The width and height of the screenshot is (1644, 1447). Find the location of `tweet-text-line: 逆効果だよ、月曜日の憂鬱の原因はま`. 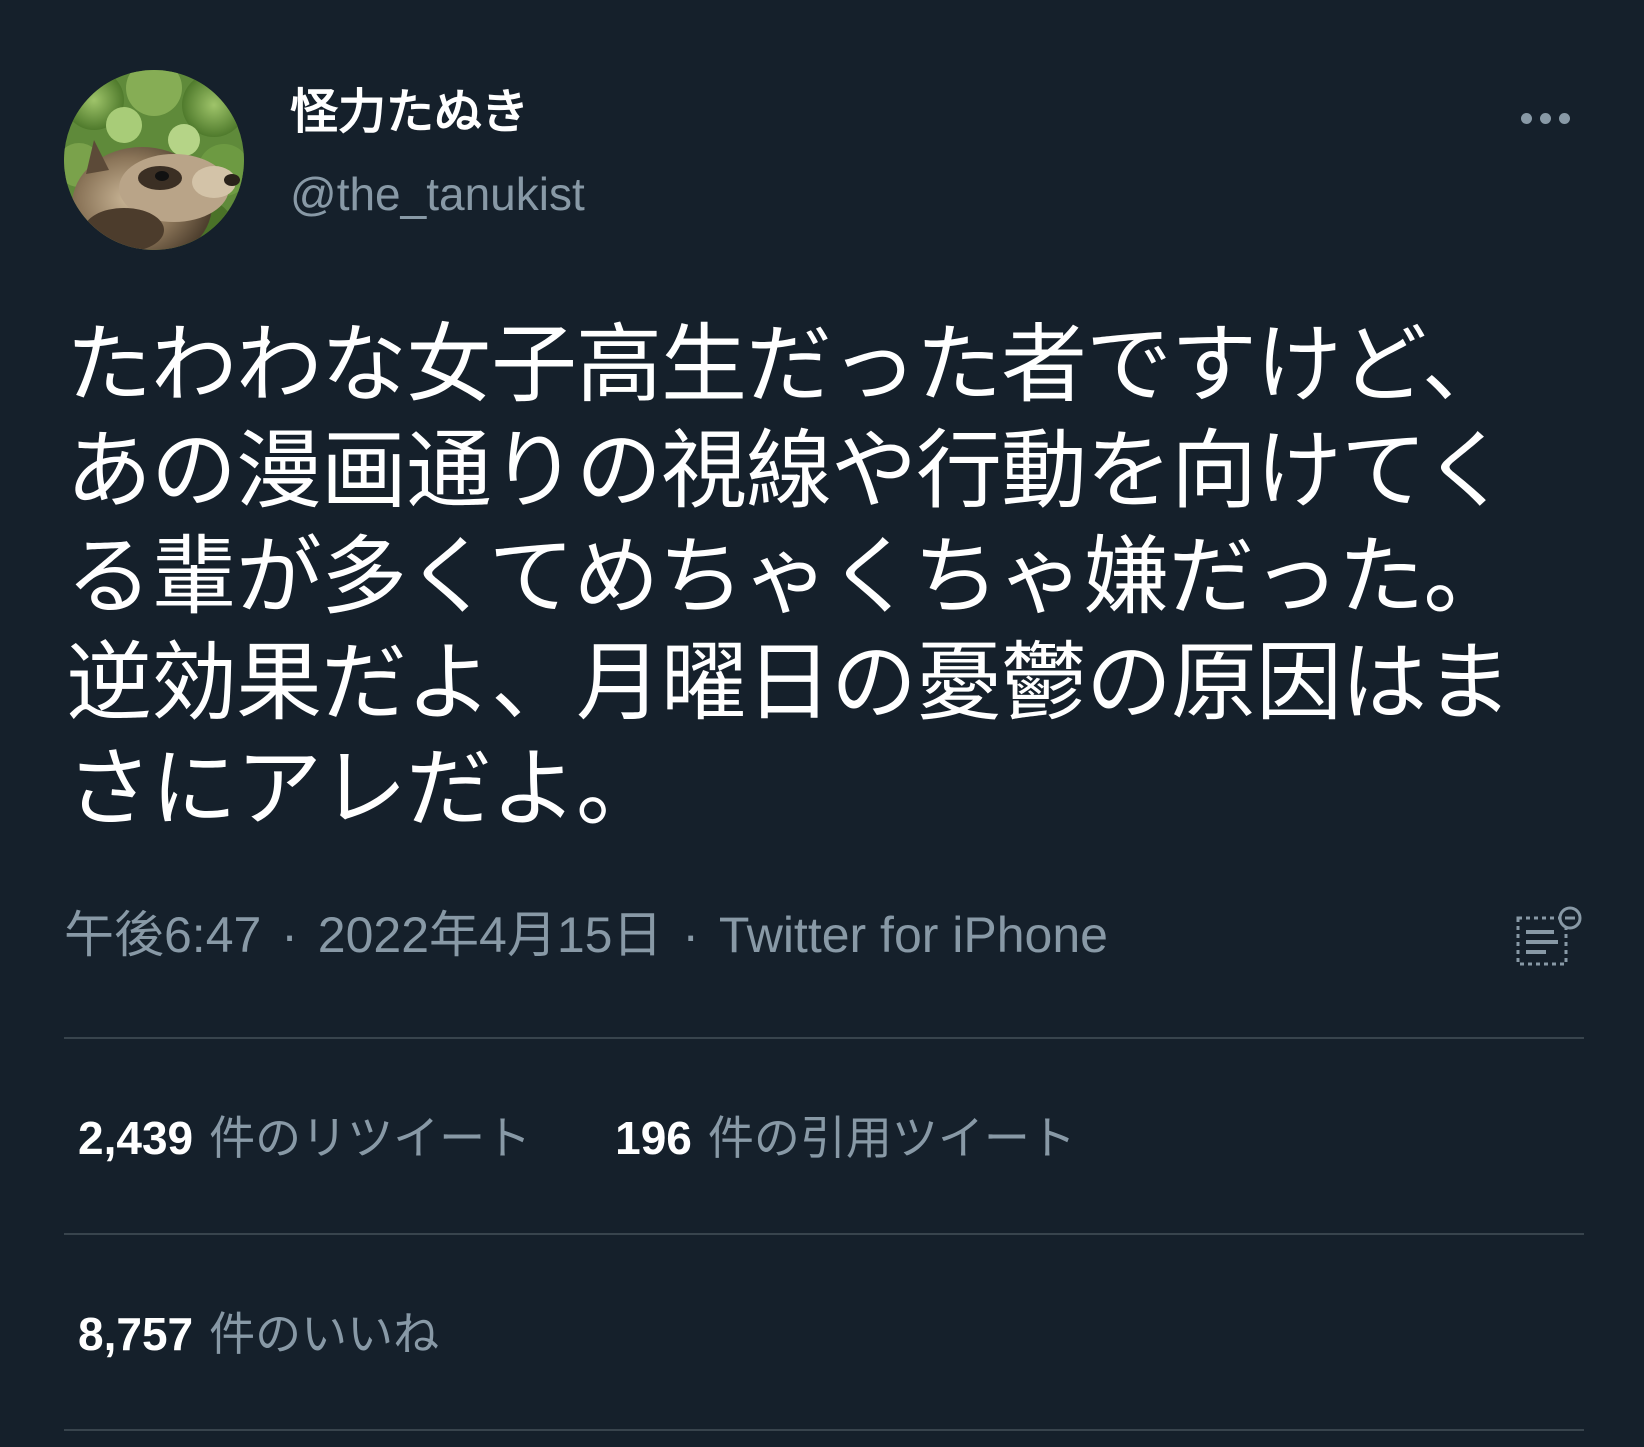

tweet-text-line: 逆効果だよ、月曜日の憂鬱の原因はま is located at coordinates (789, 683).